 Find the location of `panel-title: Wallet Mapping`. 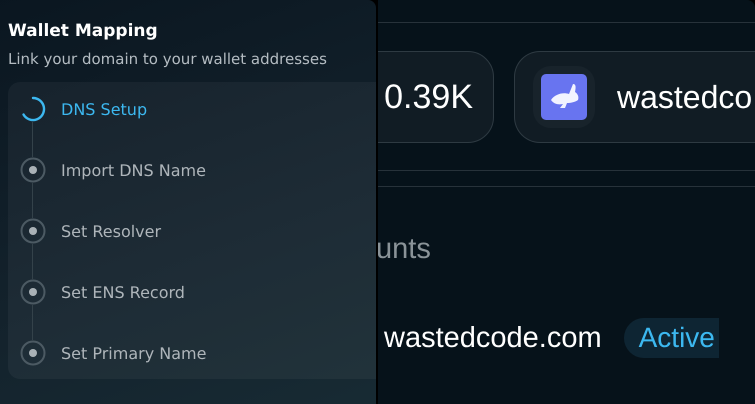

panel-title: Wallet Mapping is located at coordinates (83, 31).